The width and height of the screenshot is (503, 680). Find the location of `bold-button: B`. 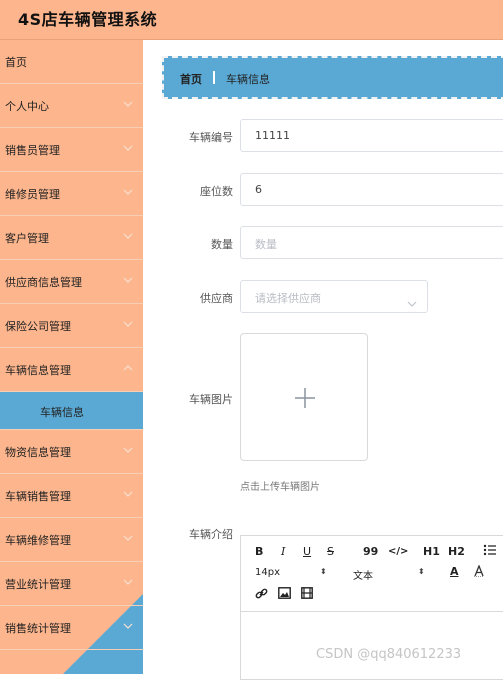

bold-button: B is located at coordinates (259, 551).